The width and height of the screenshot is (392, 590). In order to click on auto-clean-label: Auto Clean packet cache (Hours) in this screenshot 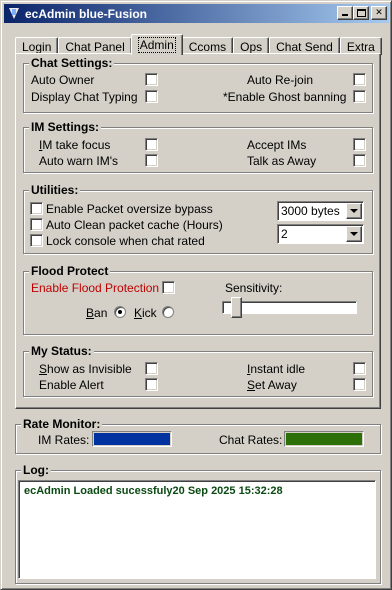, I will do `click(134, 225)`.